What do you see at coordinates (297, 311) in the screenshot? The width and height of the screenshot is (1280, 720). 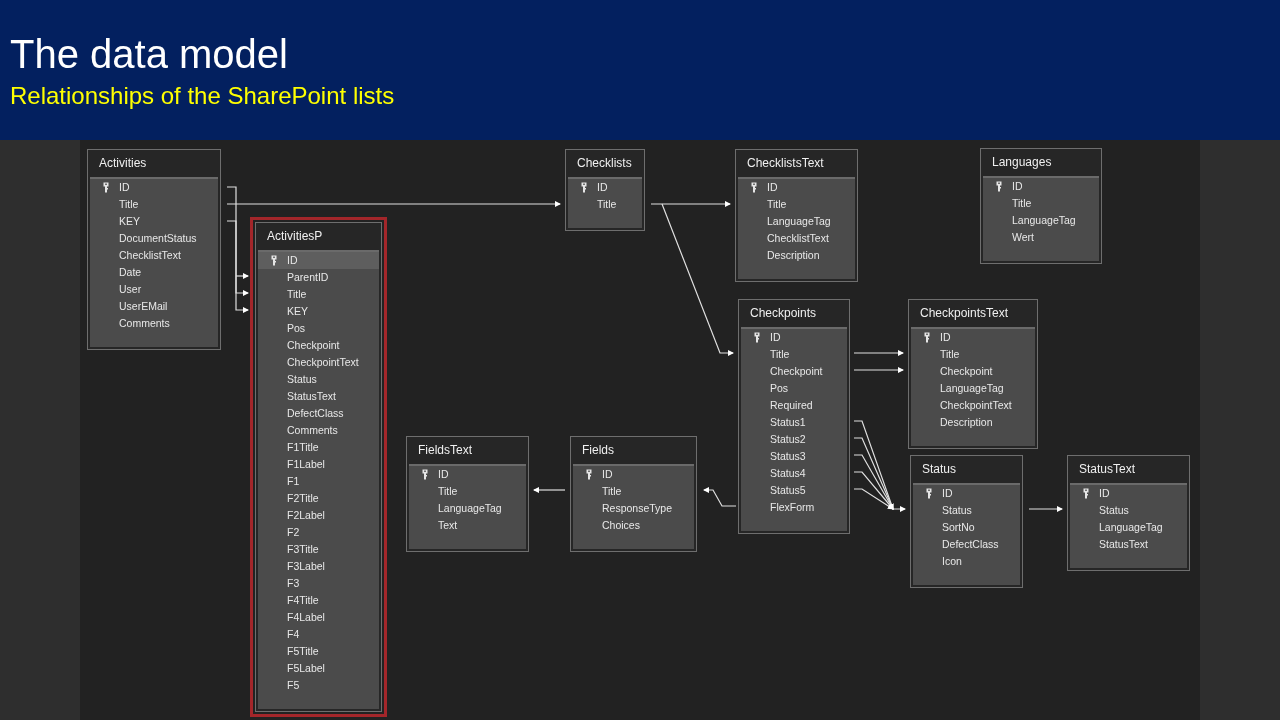 I see `column-name: KEY` at bounding box center [297, 311].